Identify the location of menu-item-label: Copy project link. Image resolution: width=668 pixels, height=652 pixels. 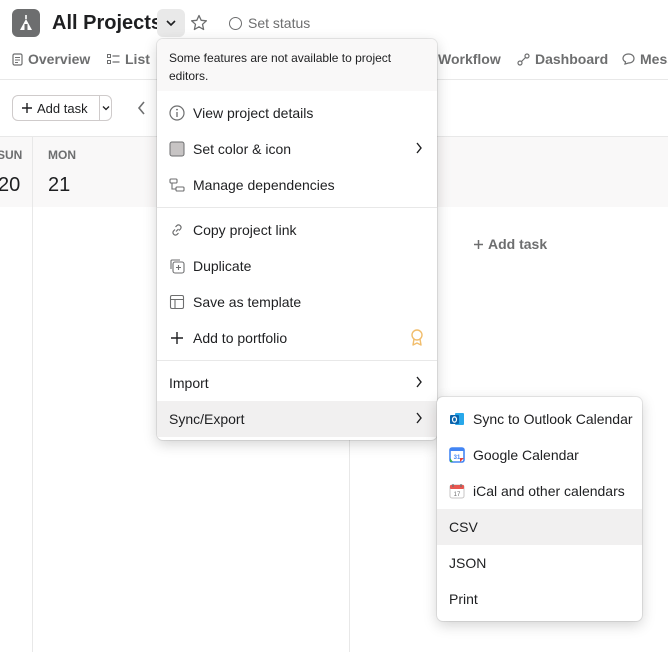
(245, 230).